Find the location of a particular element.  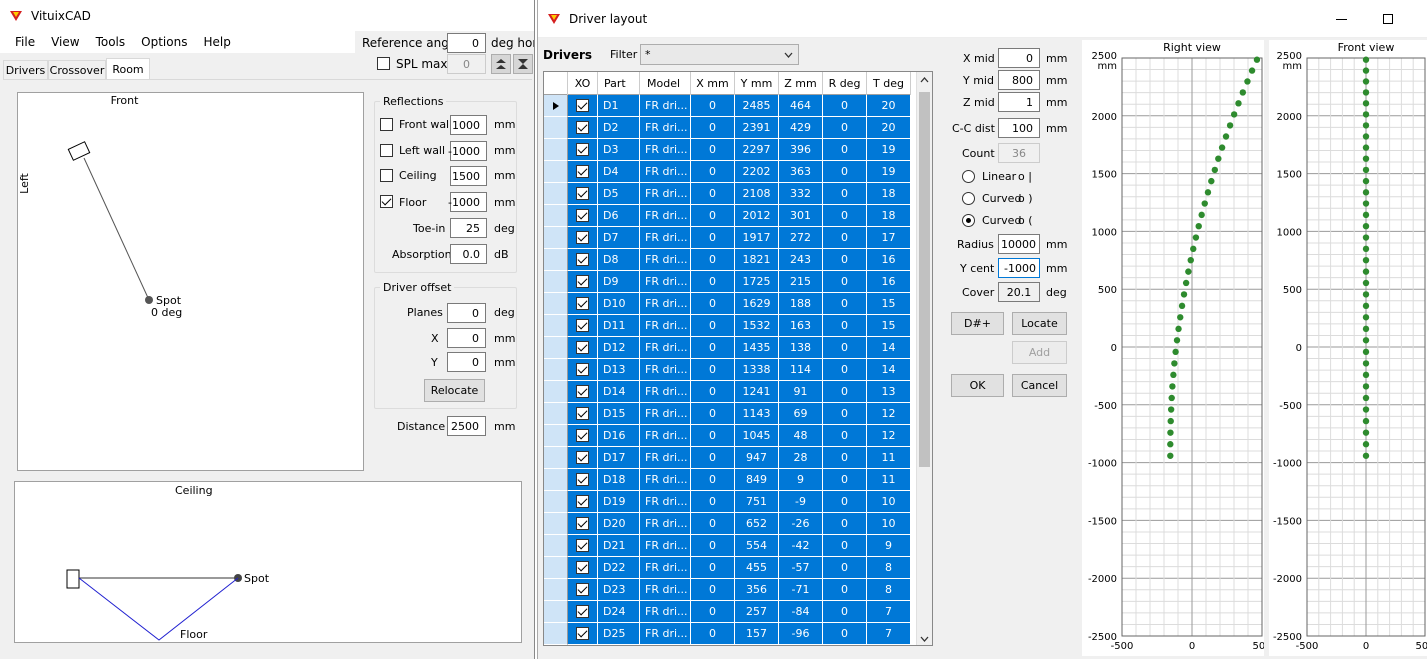

table-row: D8 FR dri... 0 1821 243 0 16 is located at coordinates (727, 260).